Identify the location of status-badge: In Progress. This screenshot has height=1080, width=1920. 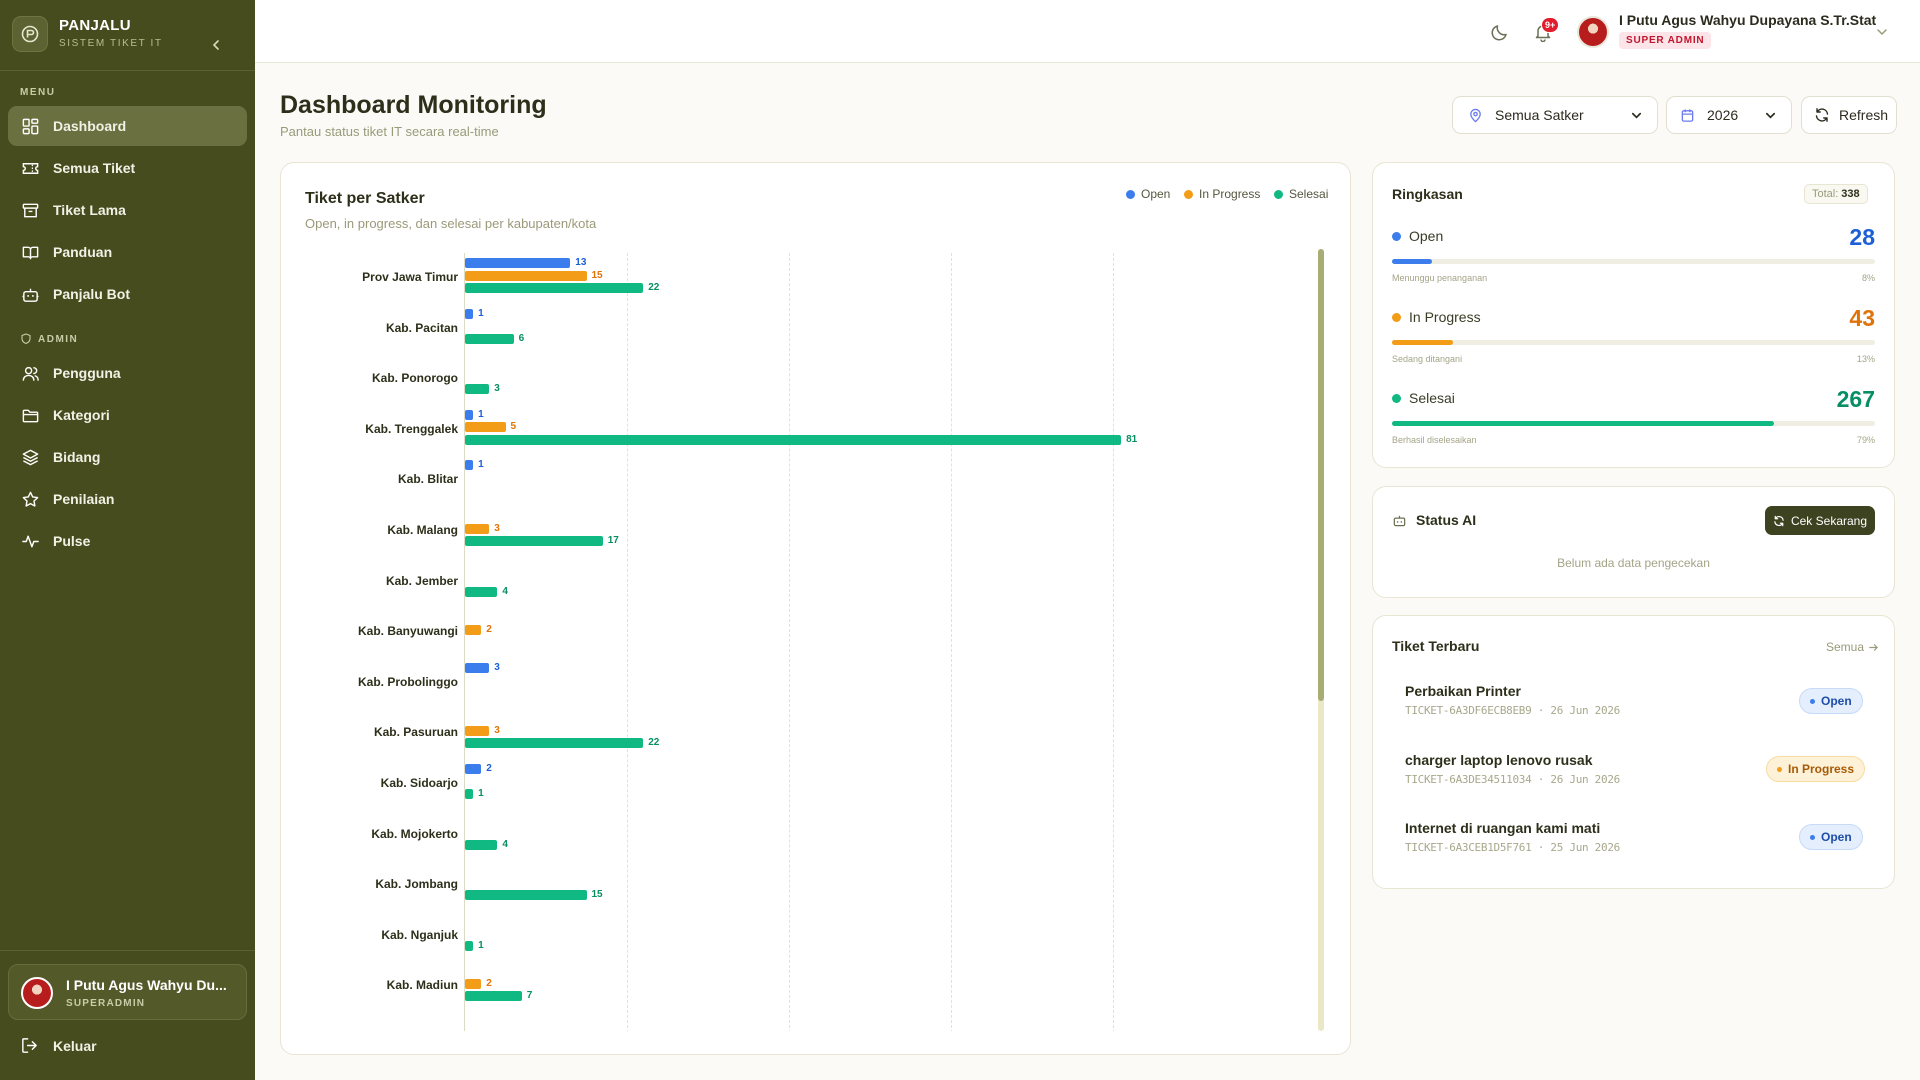
(1816, 769).